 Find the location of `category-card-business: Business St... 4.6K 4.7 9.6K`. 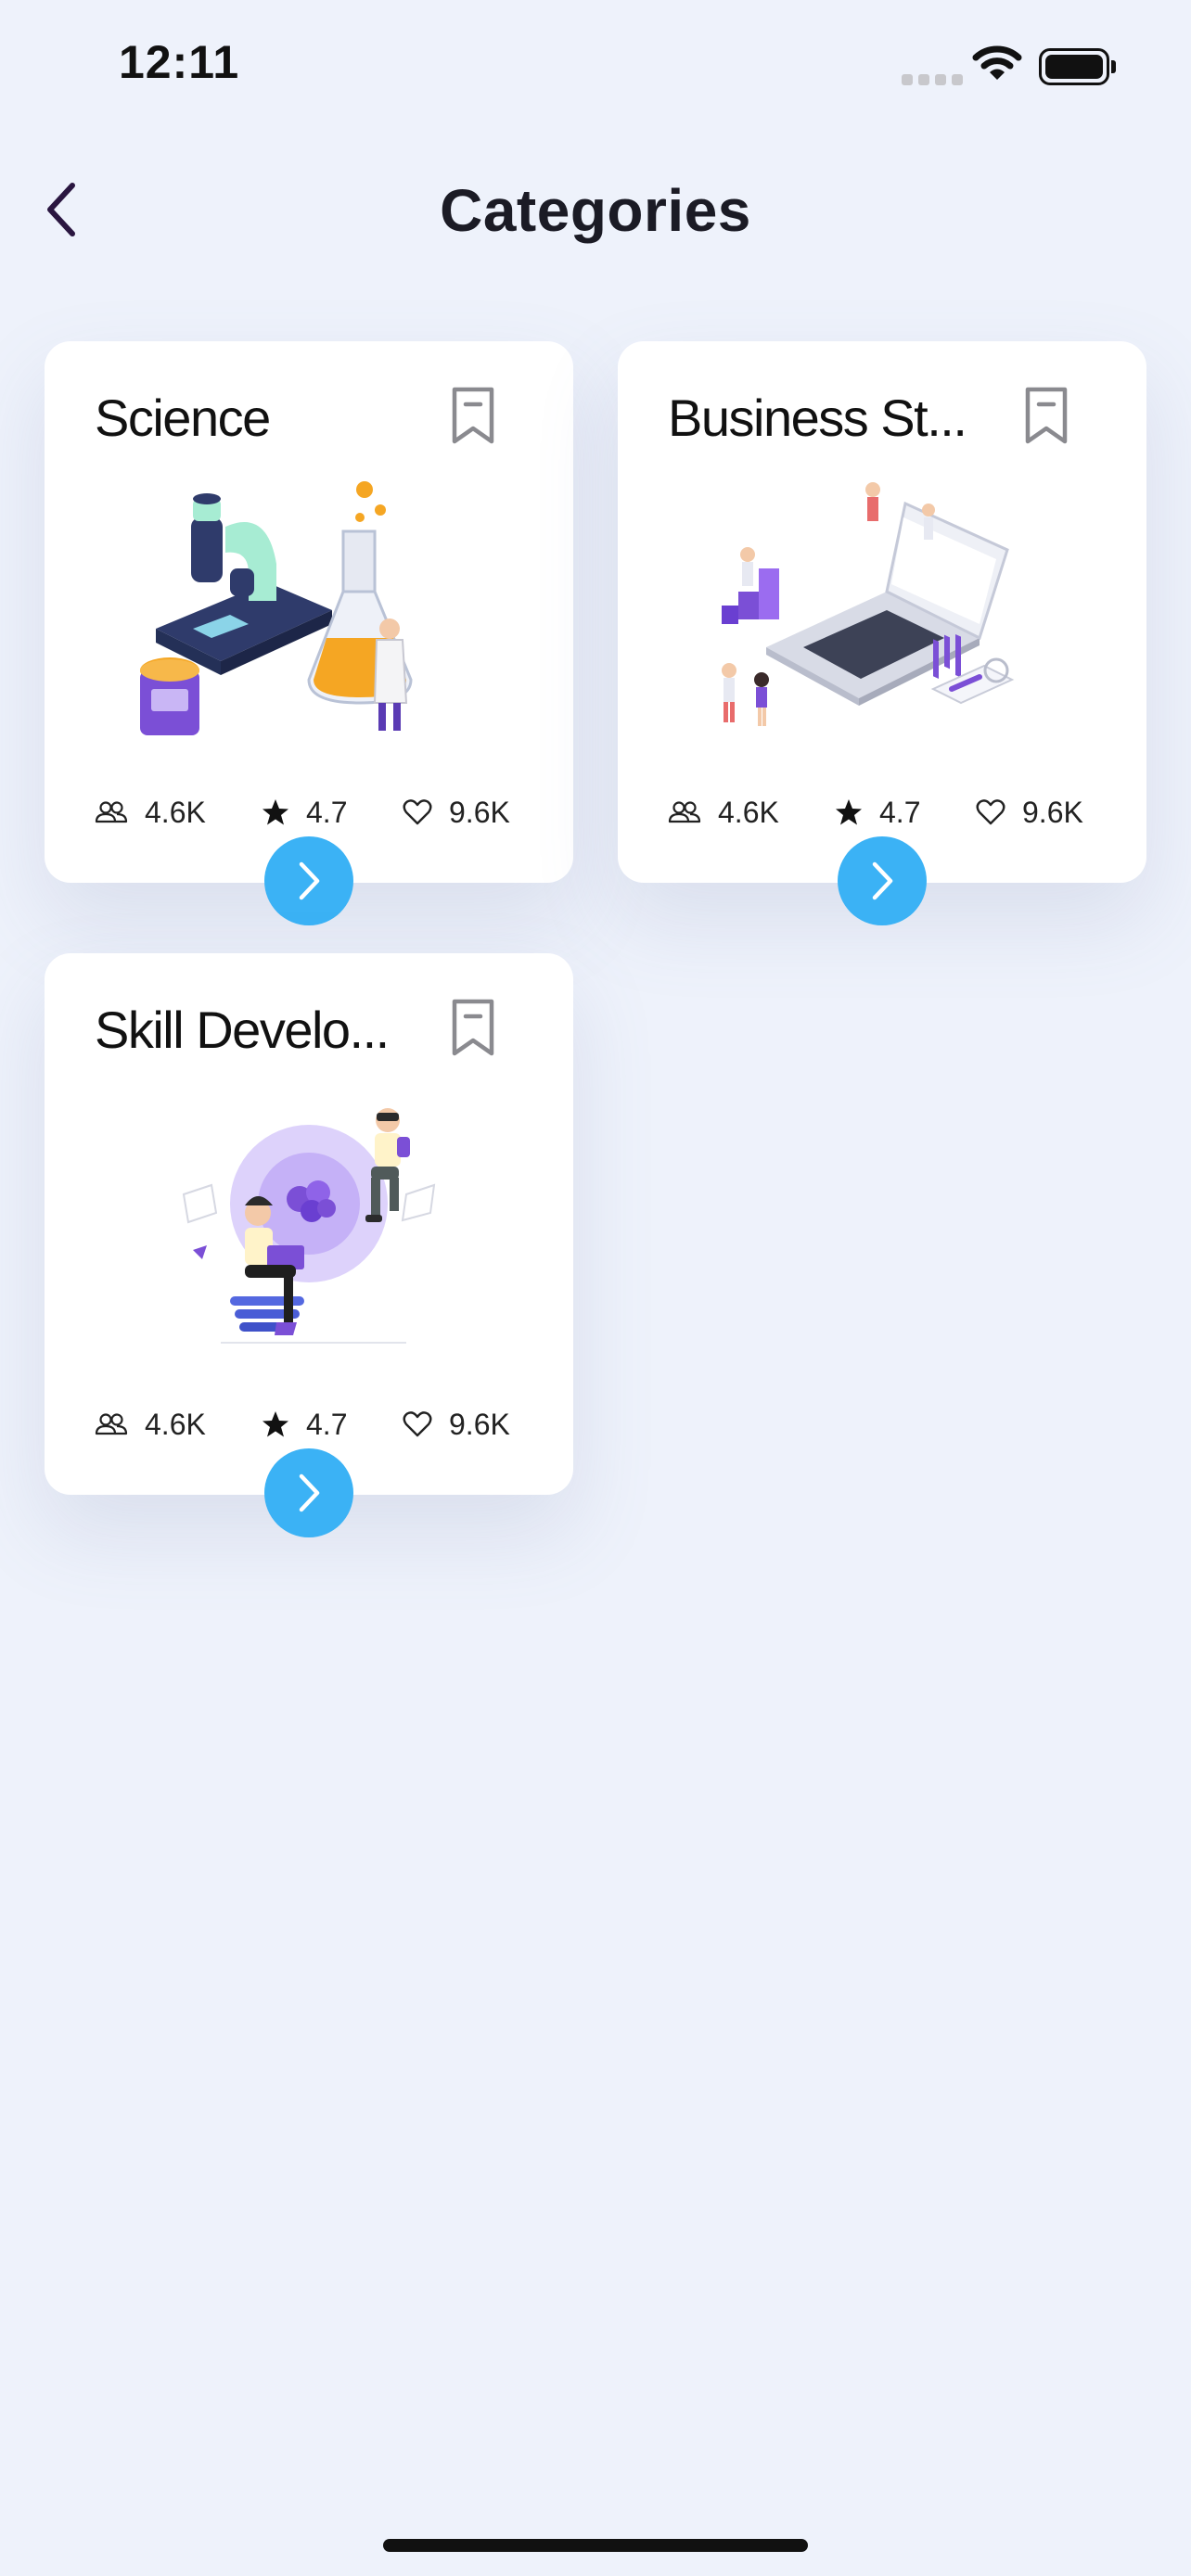

category-card-business: Business St... 4.6K 4.7 9.6K is located at coordinates (882, 633).